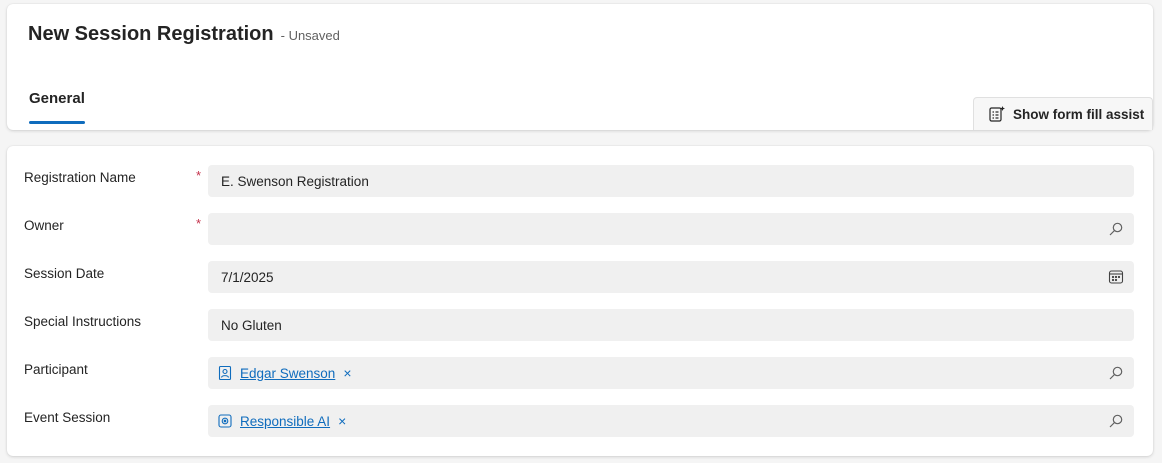 The image size is (1162, 463). Describe the element at coordinates (997, 114) in the screenshot. I see `form-assist-icon` at that location.